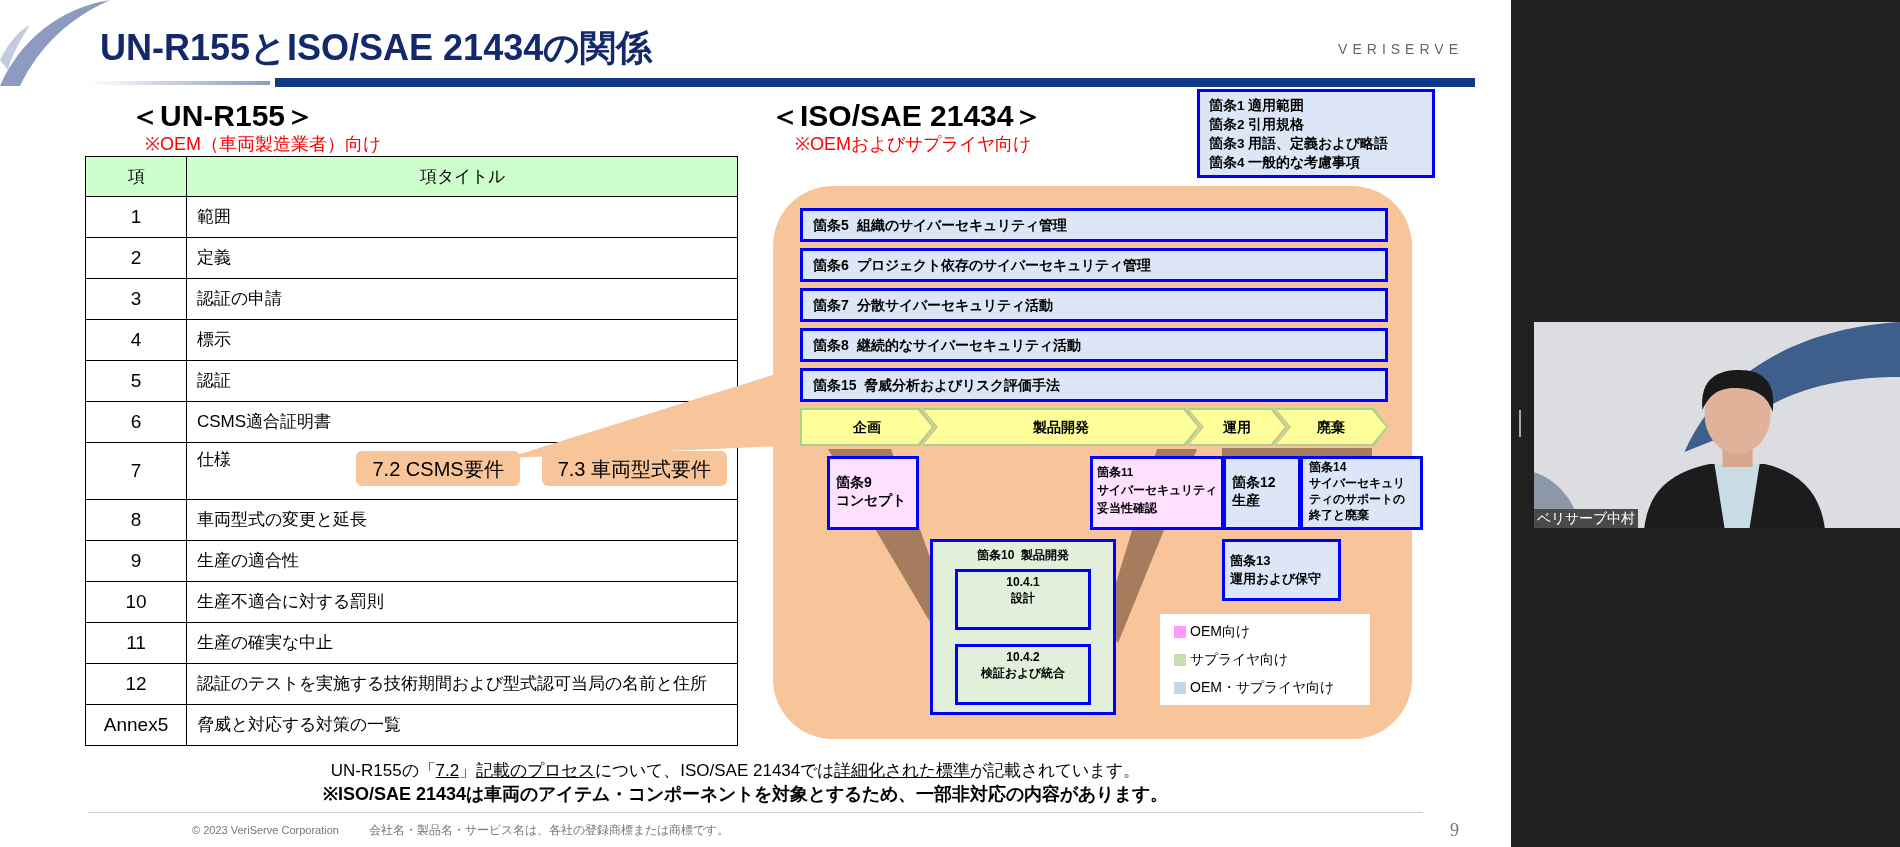  Describe the element at coordinates (462, 299) in the screenshot. I see `table-cell: 認証の申請` at that location.